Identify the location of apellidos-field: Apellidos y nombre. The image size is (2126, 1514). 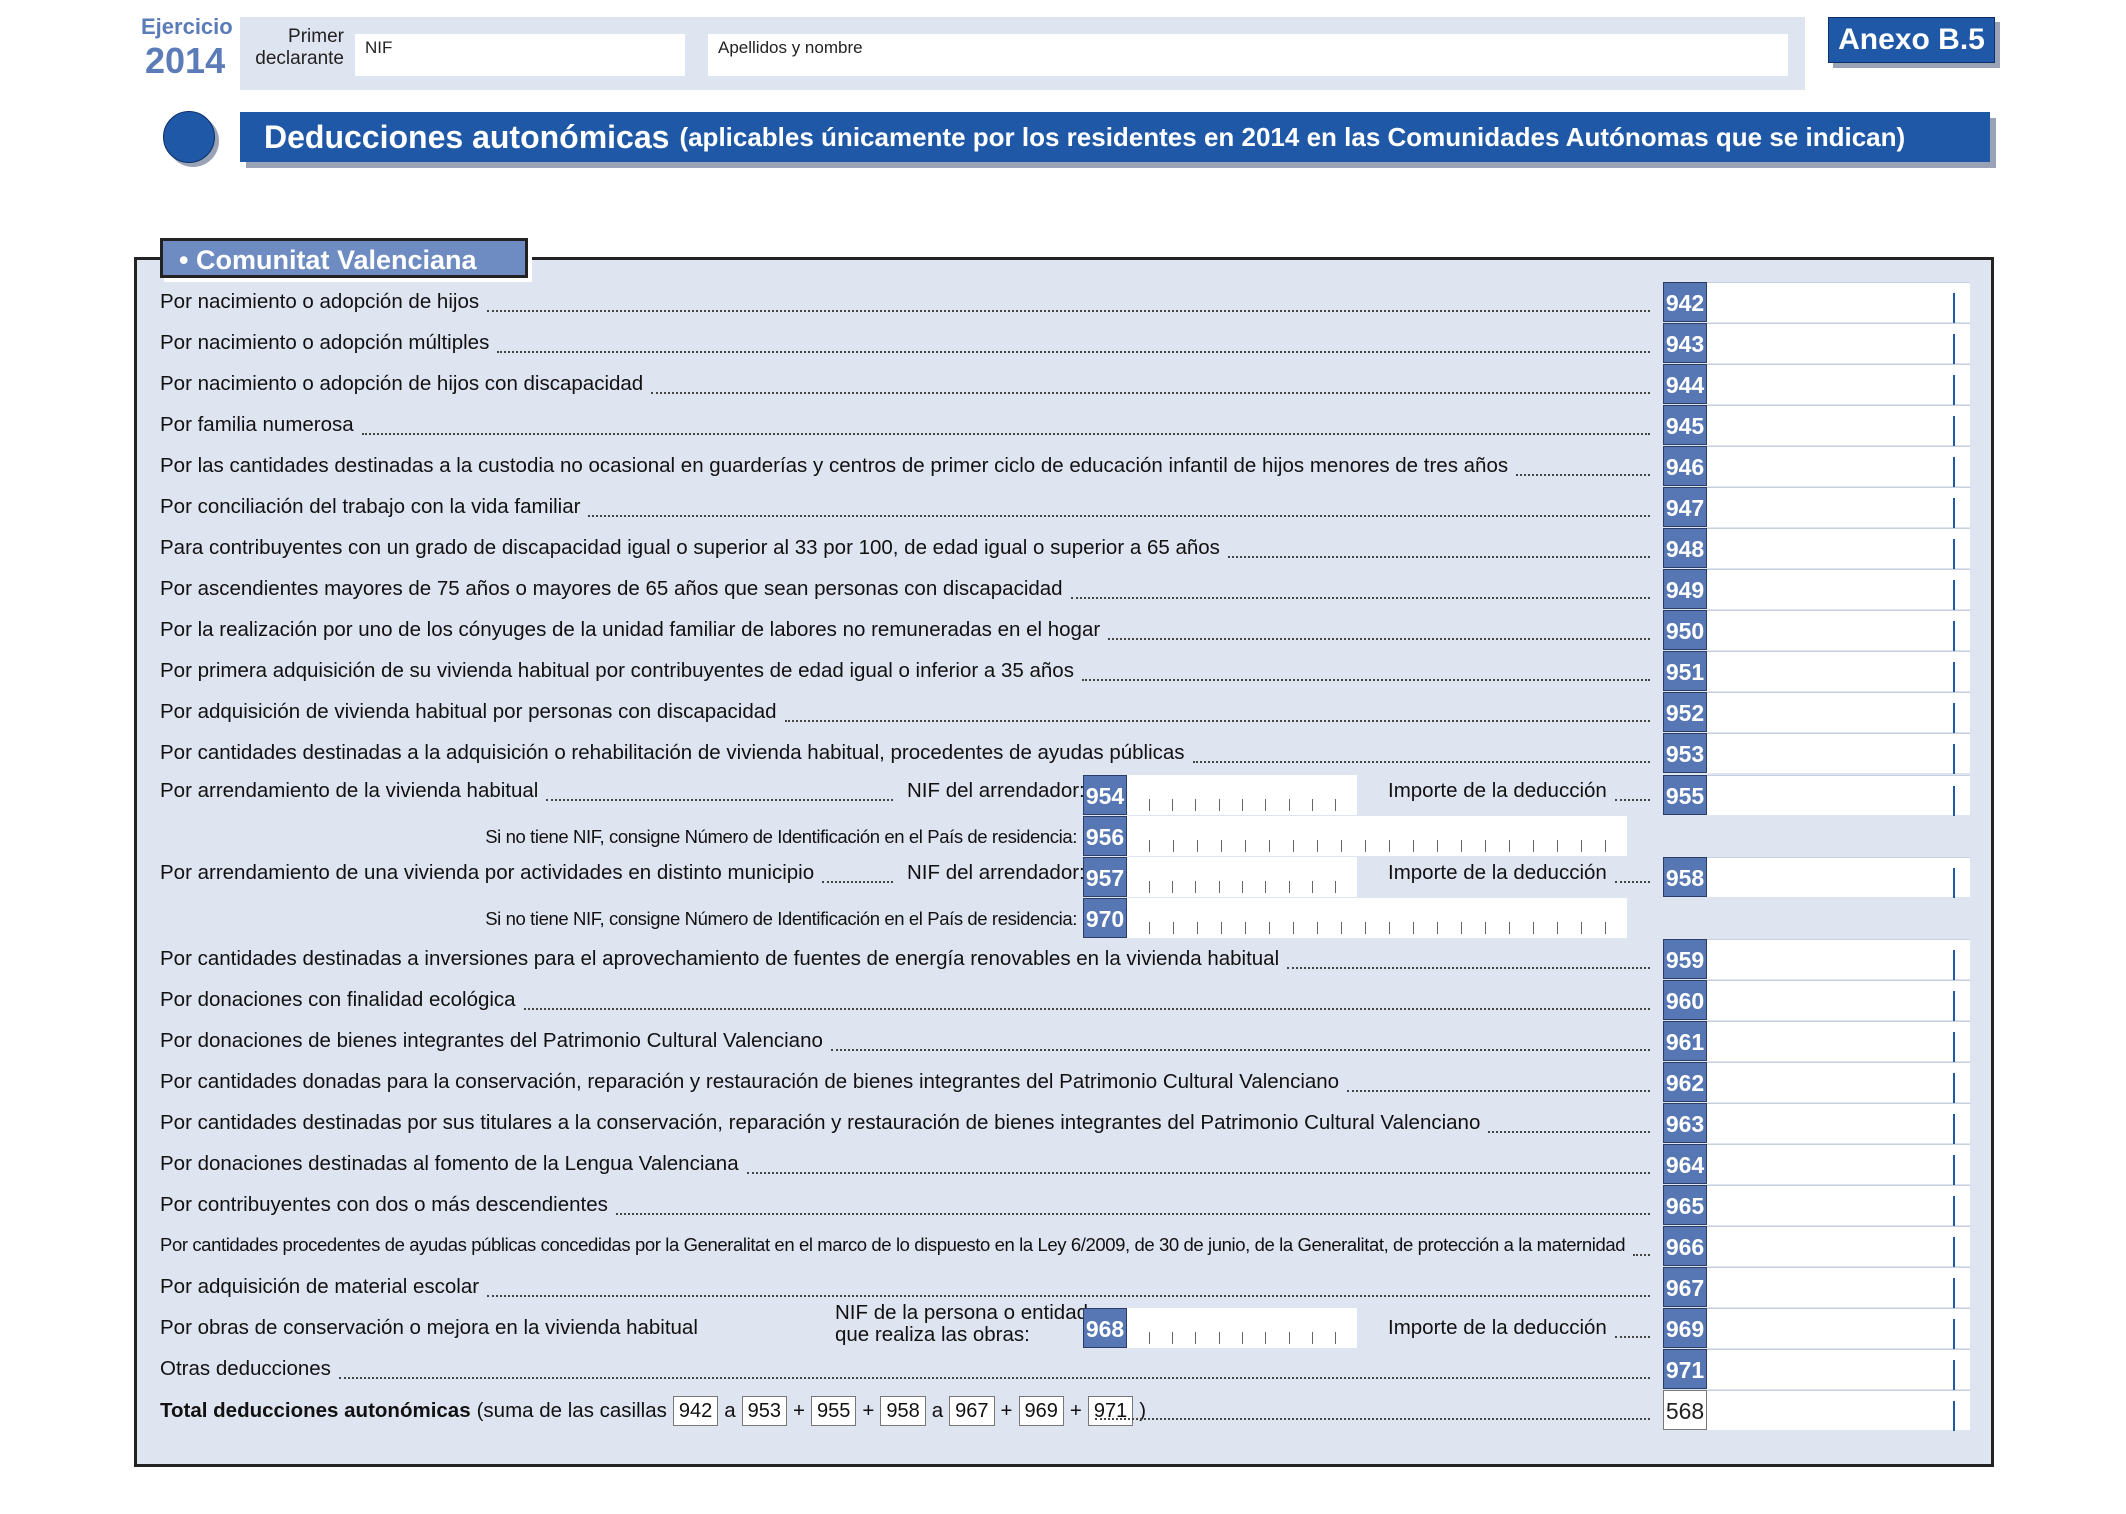
(1248, 55).